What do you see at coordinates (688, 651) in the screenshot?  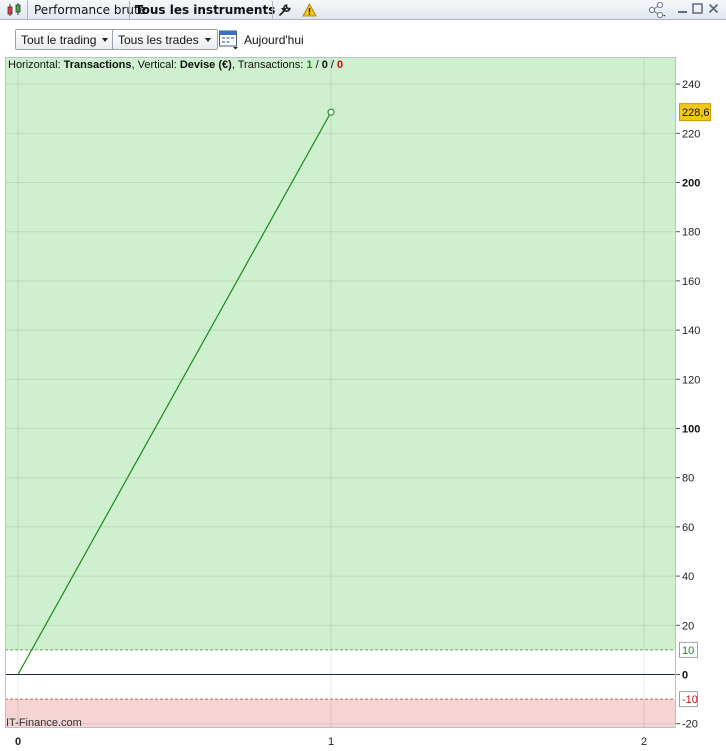 I see `upper-threshold-badge: 10` at bounding box center [688, 651].